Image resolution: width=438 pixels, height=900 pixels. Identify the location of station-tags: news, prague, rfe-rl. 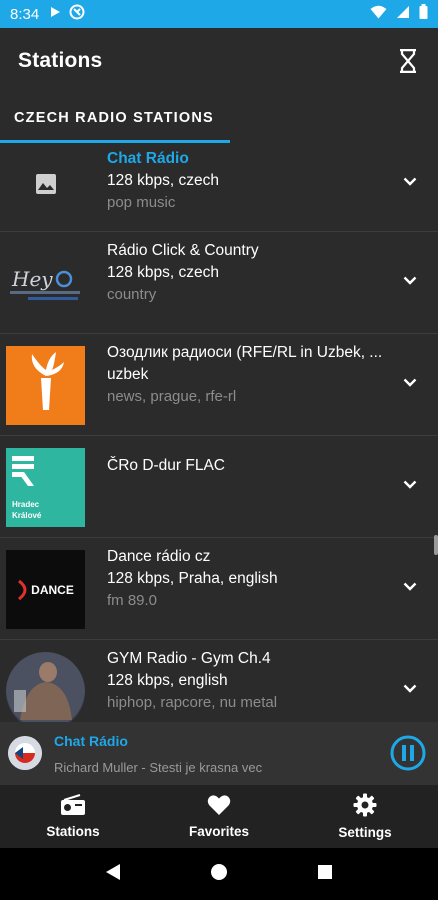
(172, 396).